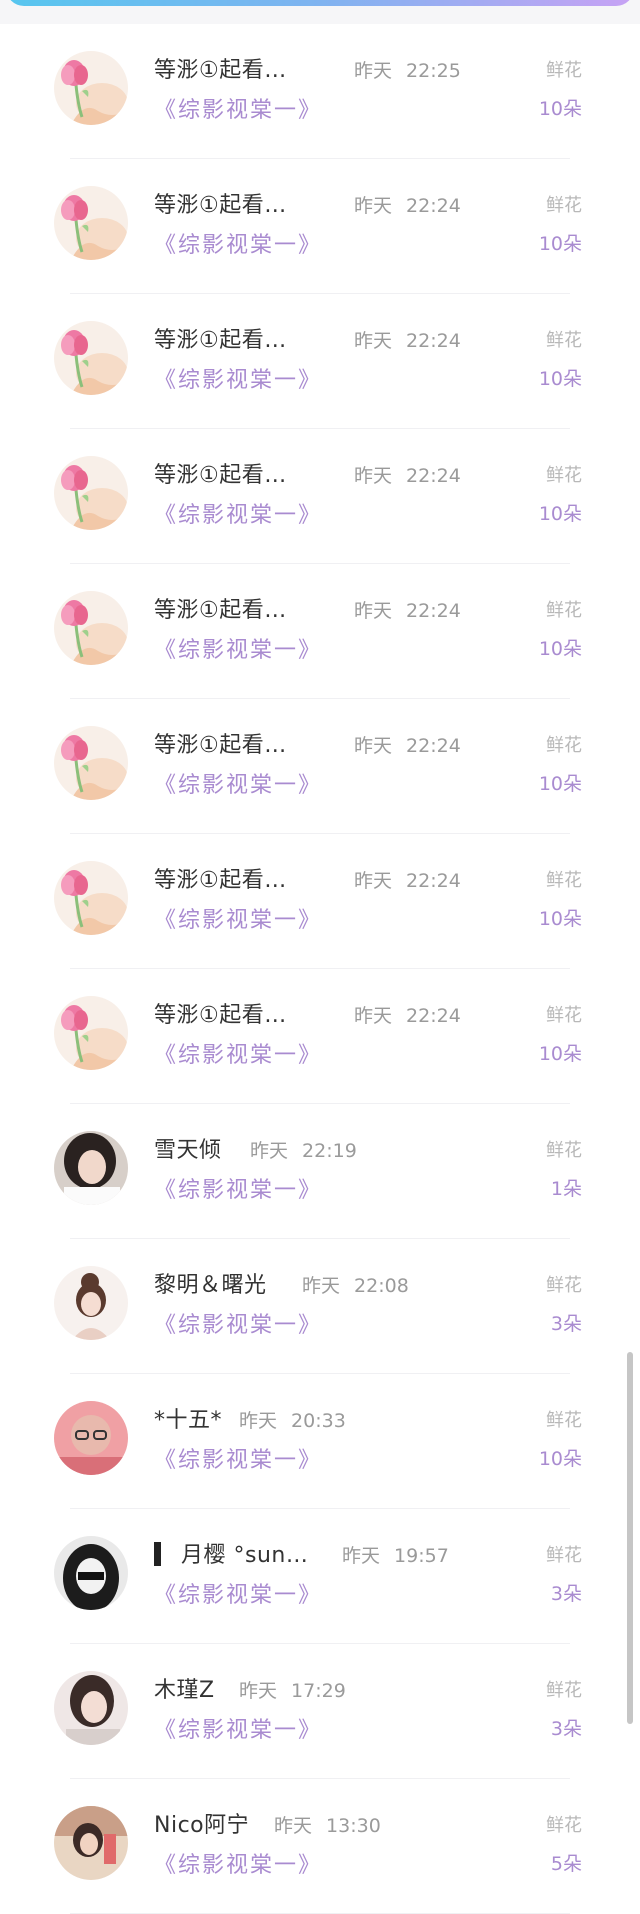  What do you see at coordinates (320, 12) in the screenshot?
I see `top-header-bar` at bounding box center [320, 12].